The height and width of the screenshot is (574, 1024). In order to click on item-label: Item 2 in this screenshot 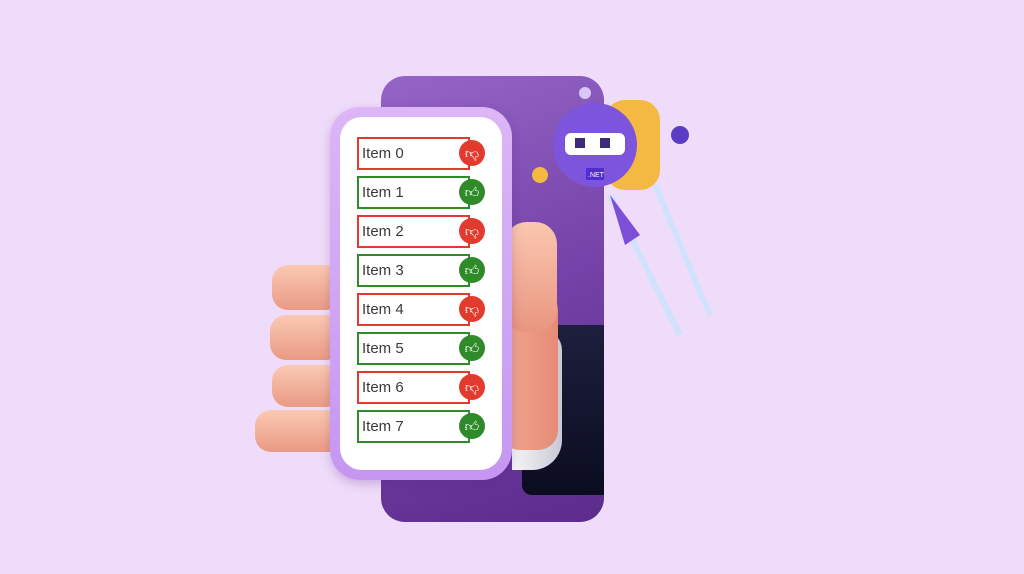, I will do `click(383, 231)`.